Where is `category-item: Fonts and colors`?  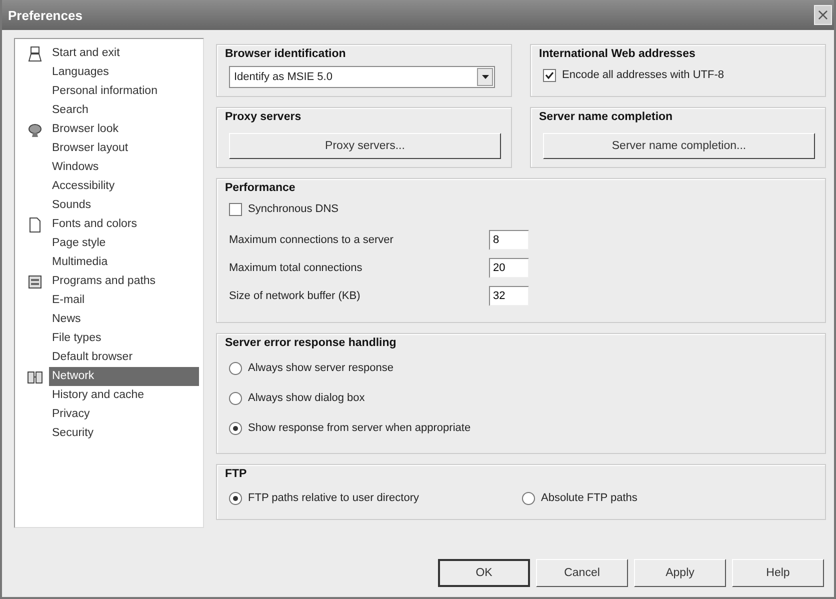
category-item: Fonts and colors is located at coordinates (124, 224).